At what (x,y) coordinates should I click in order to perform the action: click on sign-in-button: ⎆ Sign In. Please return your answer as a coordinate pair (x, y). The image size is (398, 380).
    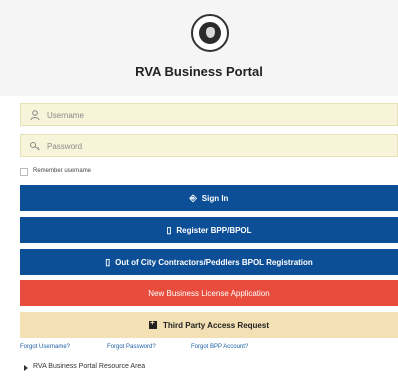
    Looking at the image, I should click on (209, 198).